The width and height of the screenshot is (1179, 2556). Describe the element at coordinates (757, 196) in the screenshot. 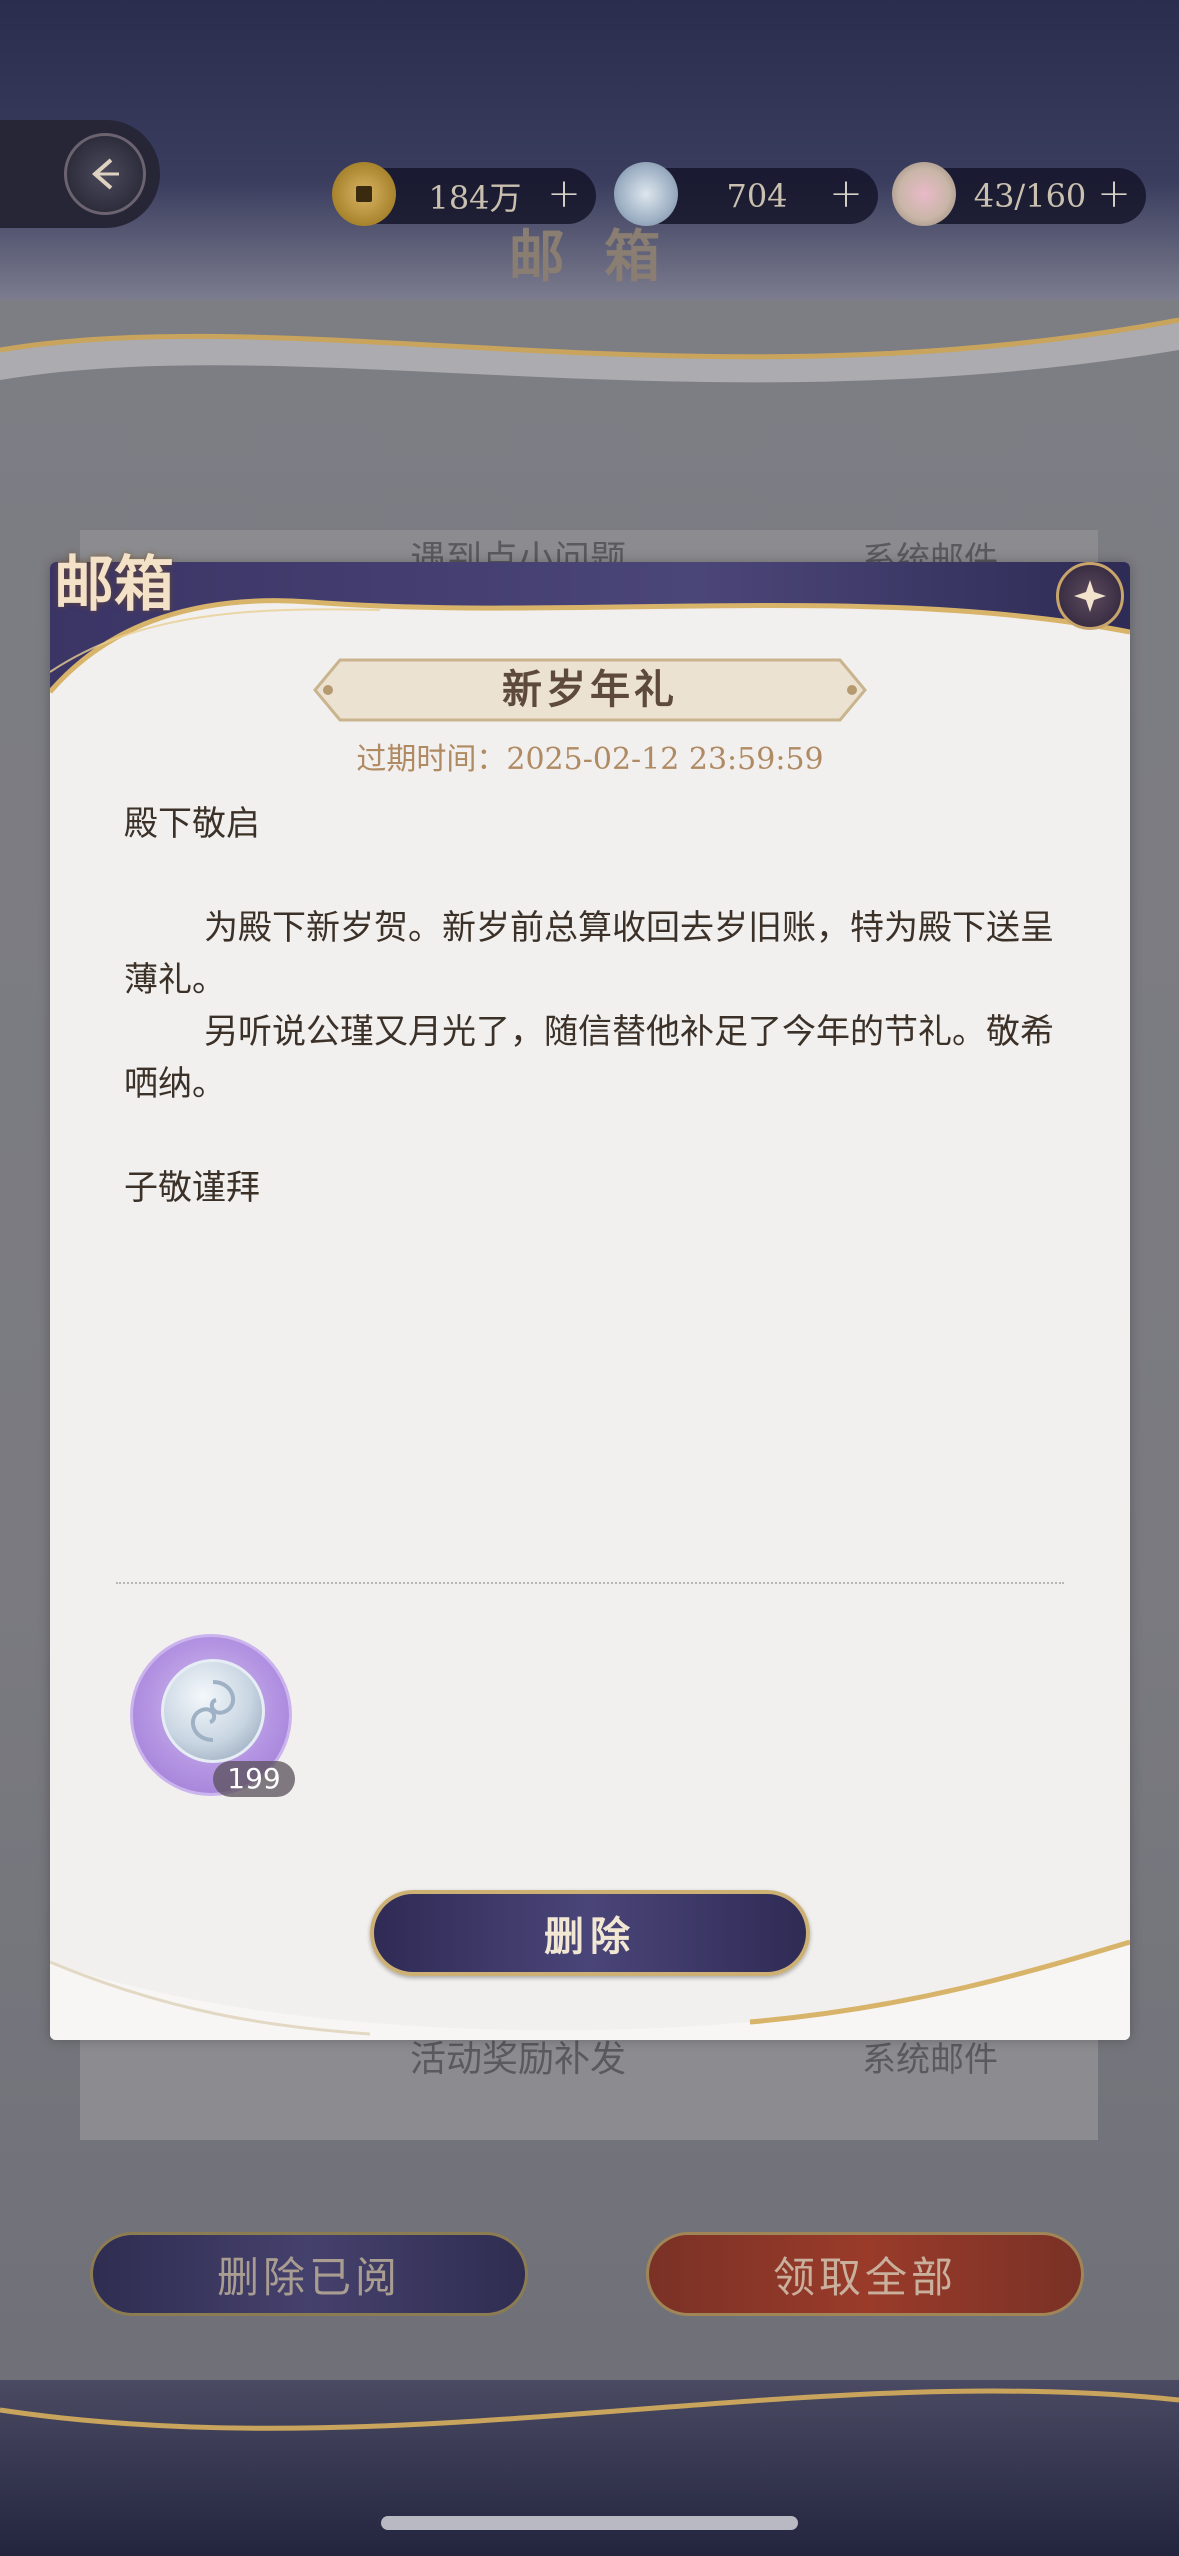

I see `jade-value: 704` at that location.